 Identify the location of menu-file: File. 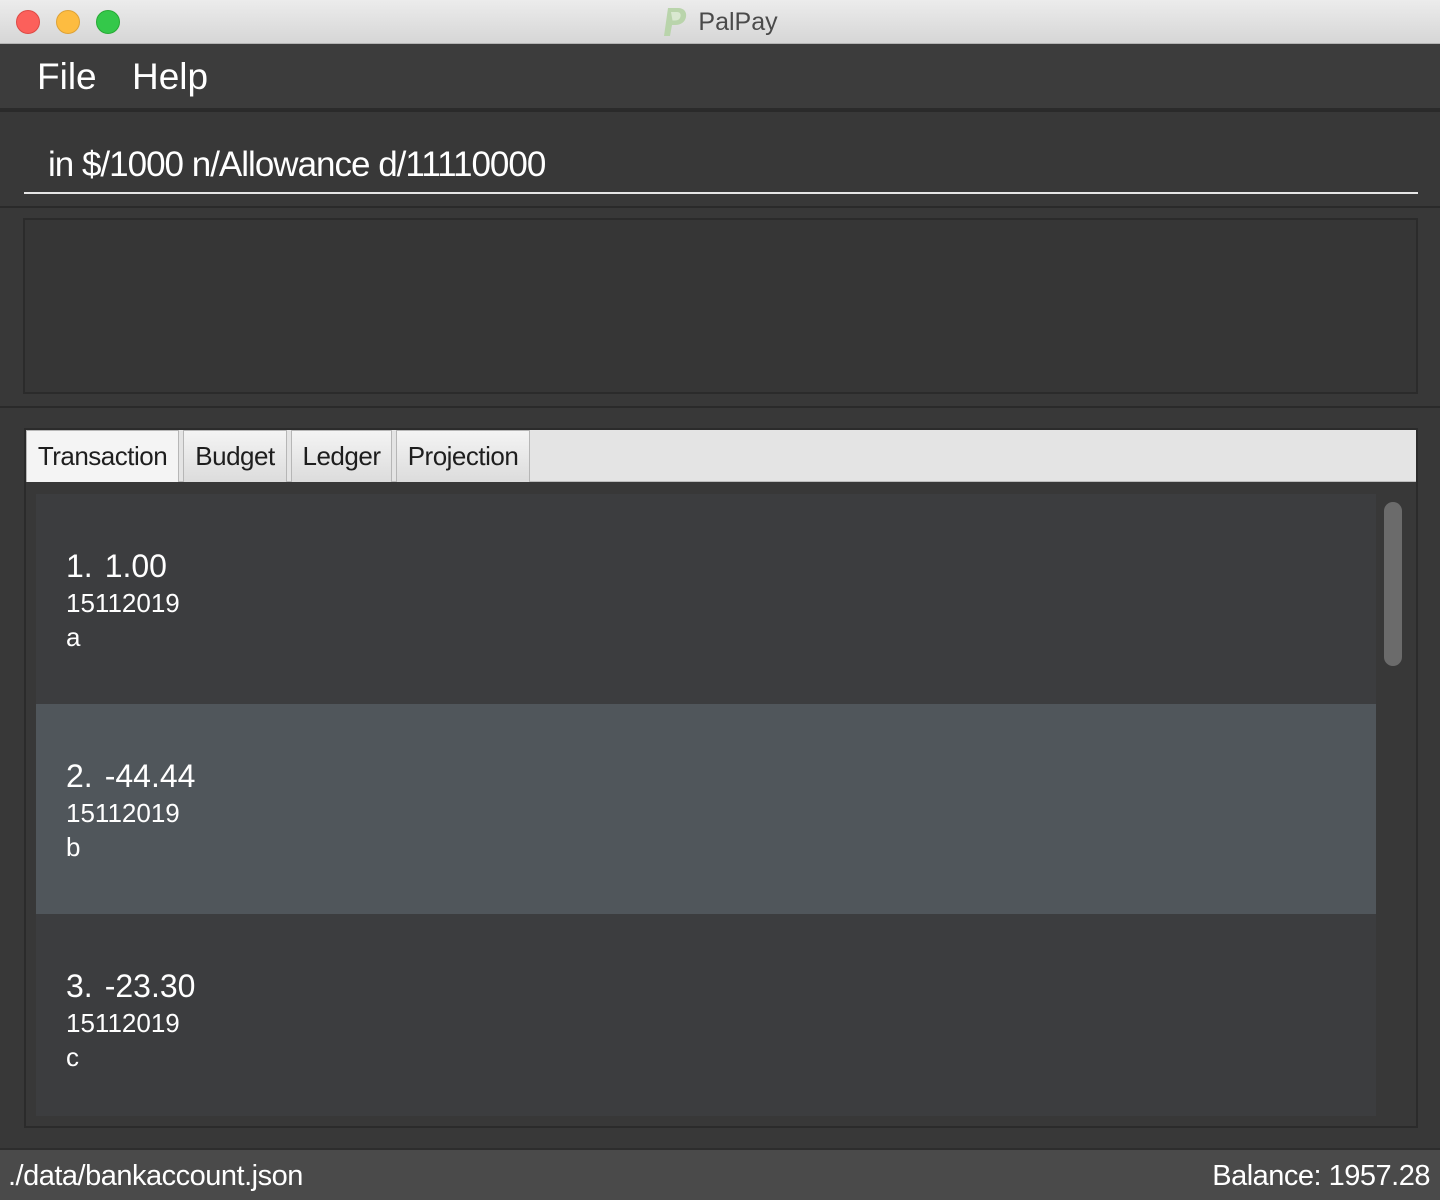
(67, 77).